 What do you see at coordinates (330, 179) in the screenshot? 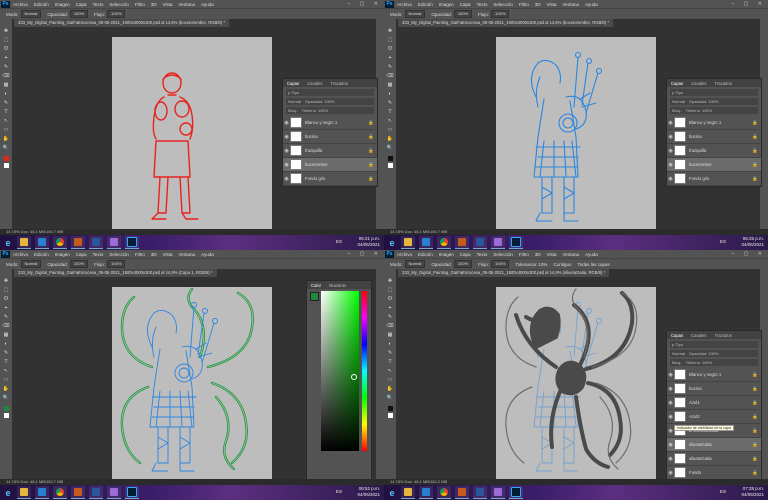
I see `layer-row: ◉ Fondo gris 🔒` at bounding box center [330, 179].